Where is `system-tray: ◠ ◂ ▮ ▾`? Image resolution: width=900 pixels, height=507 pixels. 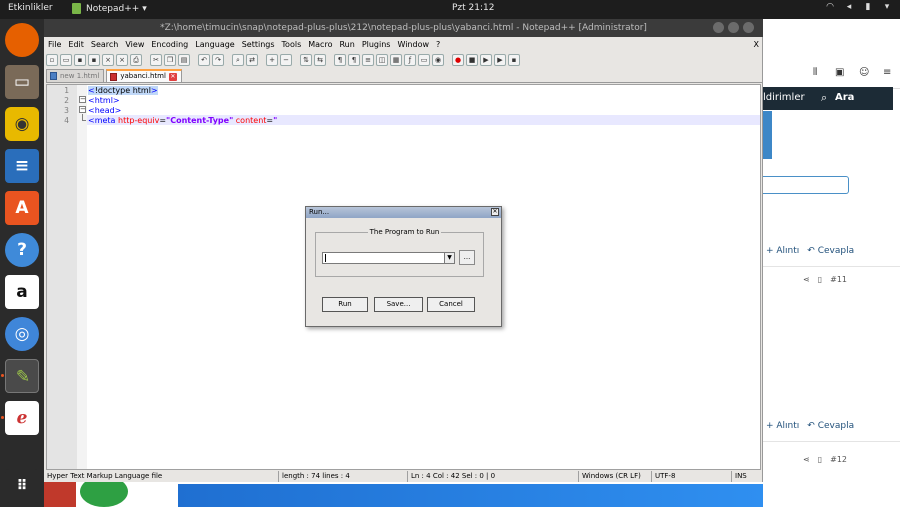
system-tray: ◠ ◂ ▮ ▾ is located at coordinates (858, 7).